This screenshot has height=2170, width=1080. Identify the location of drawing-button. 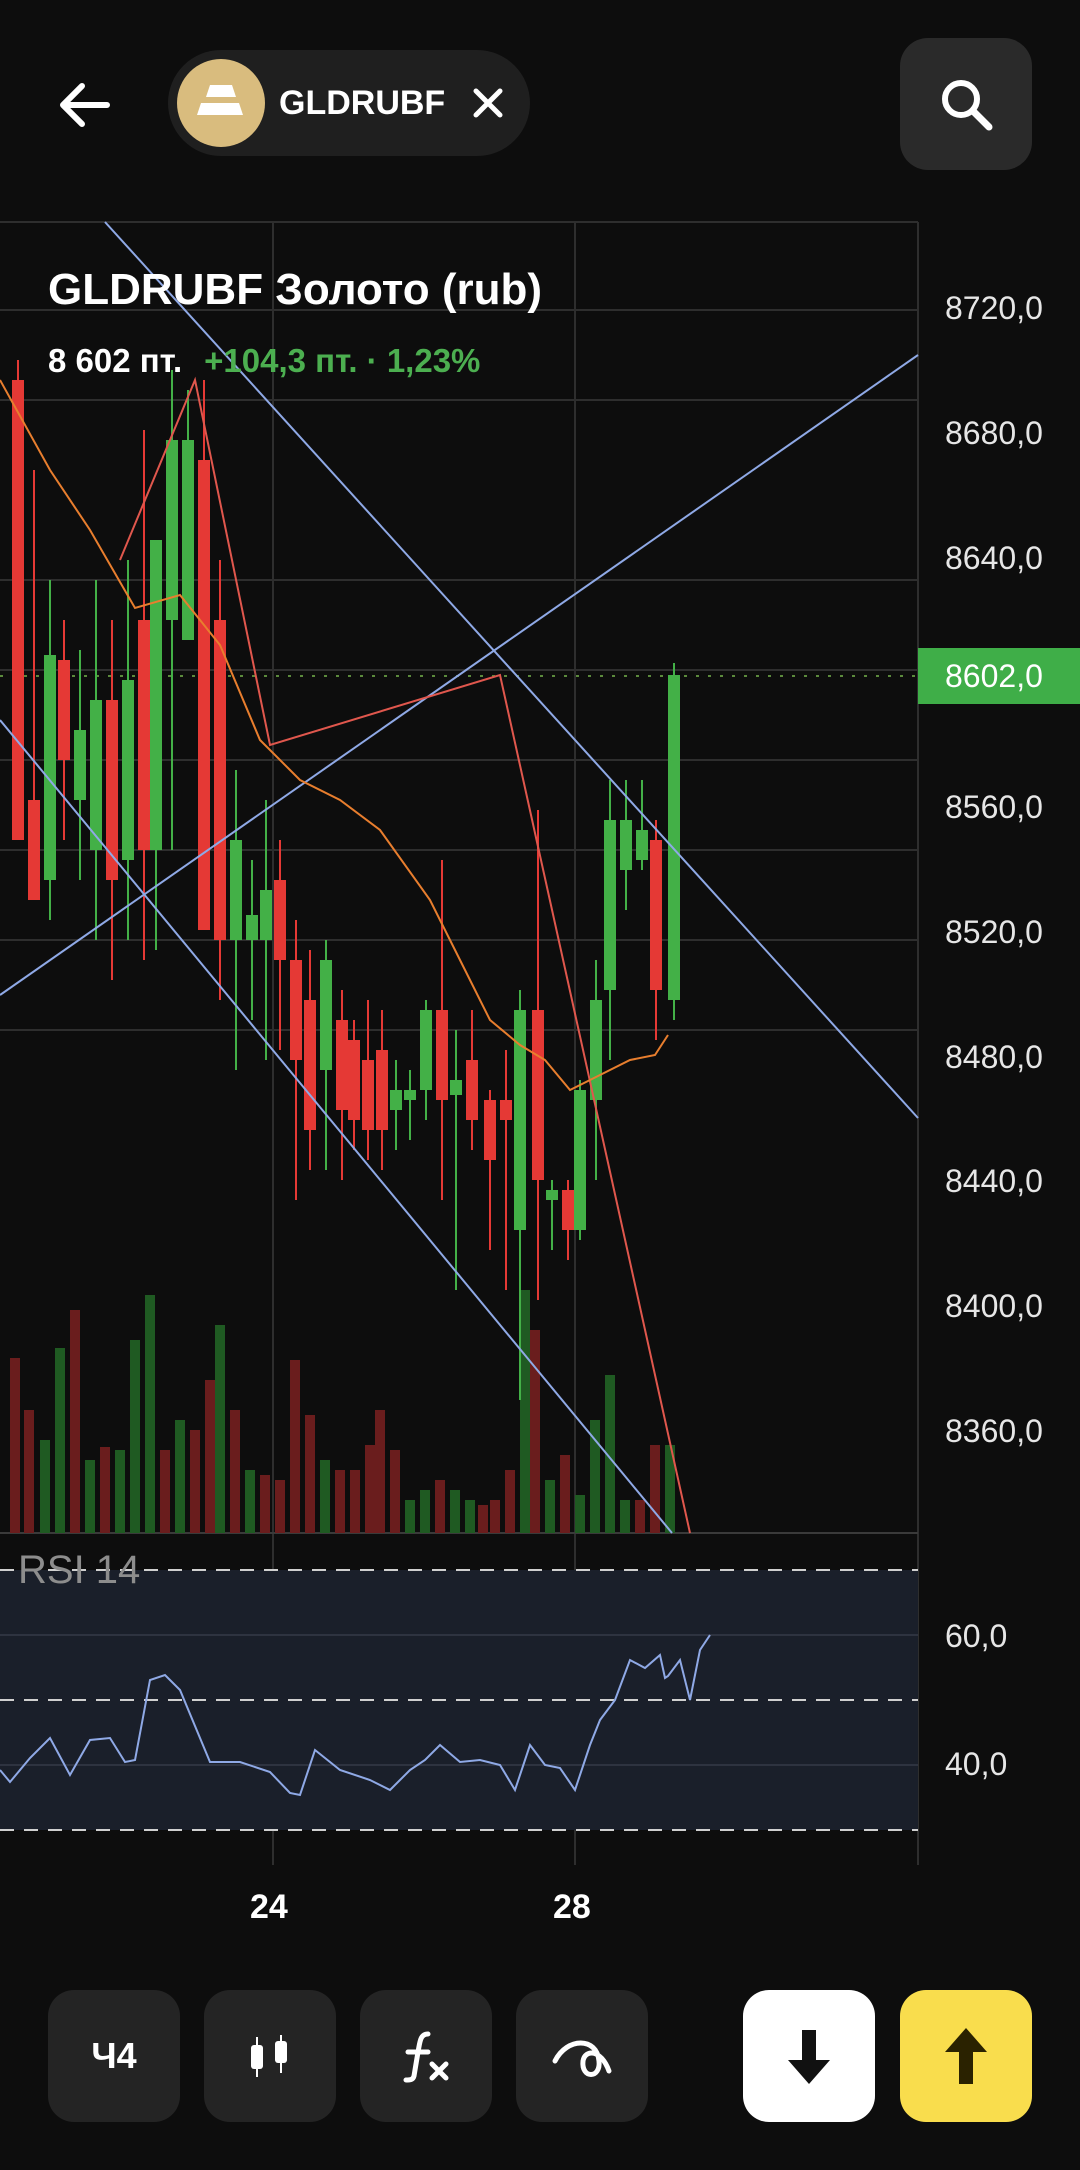
(582, 2056).